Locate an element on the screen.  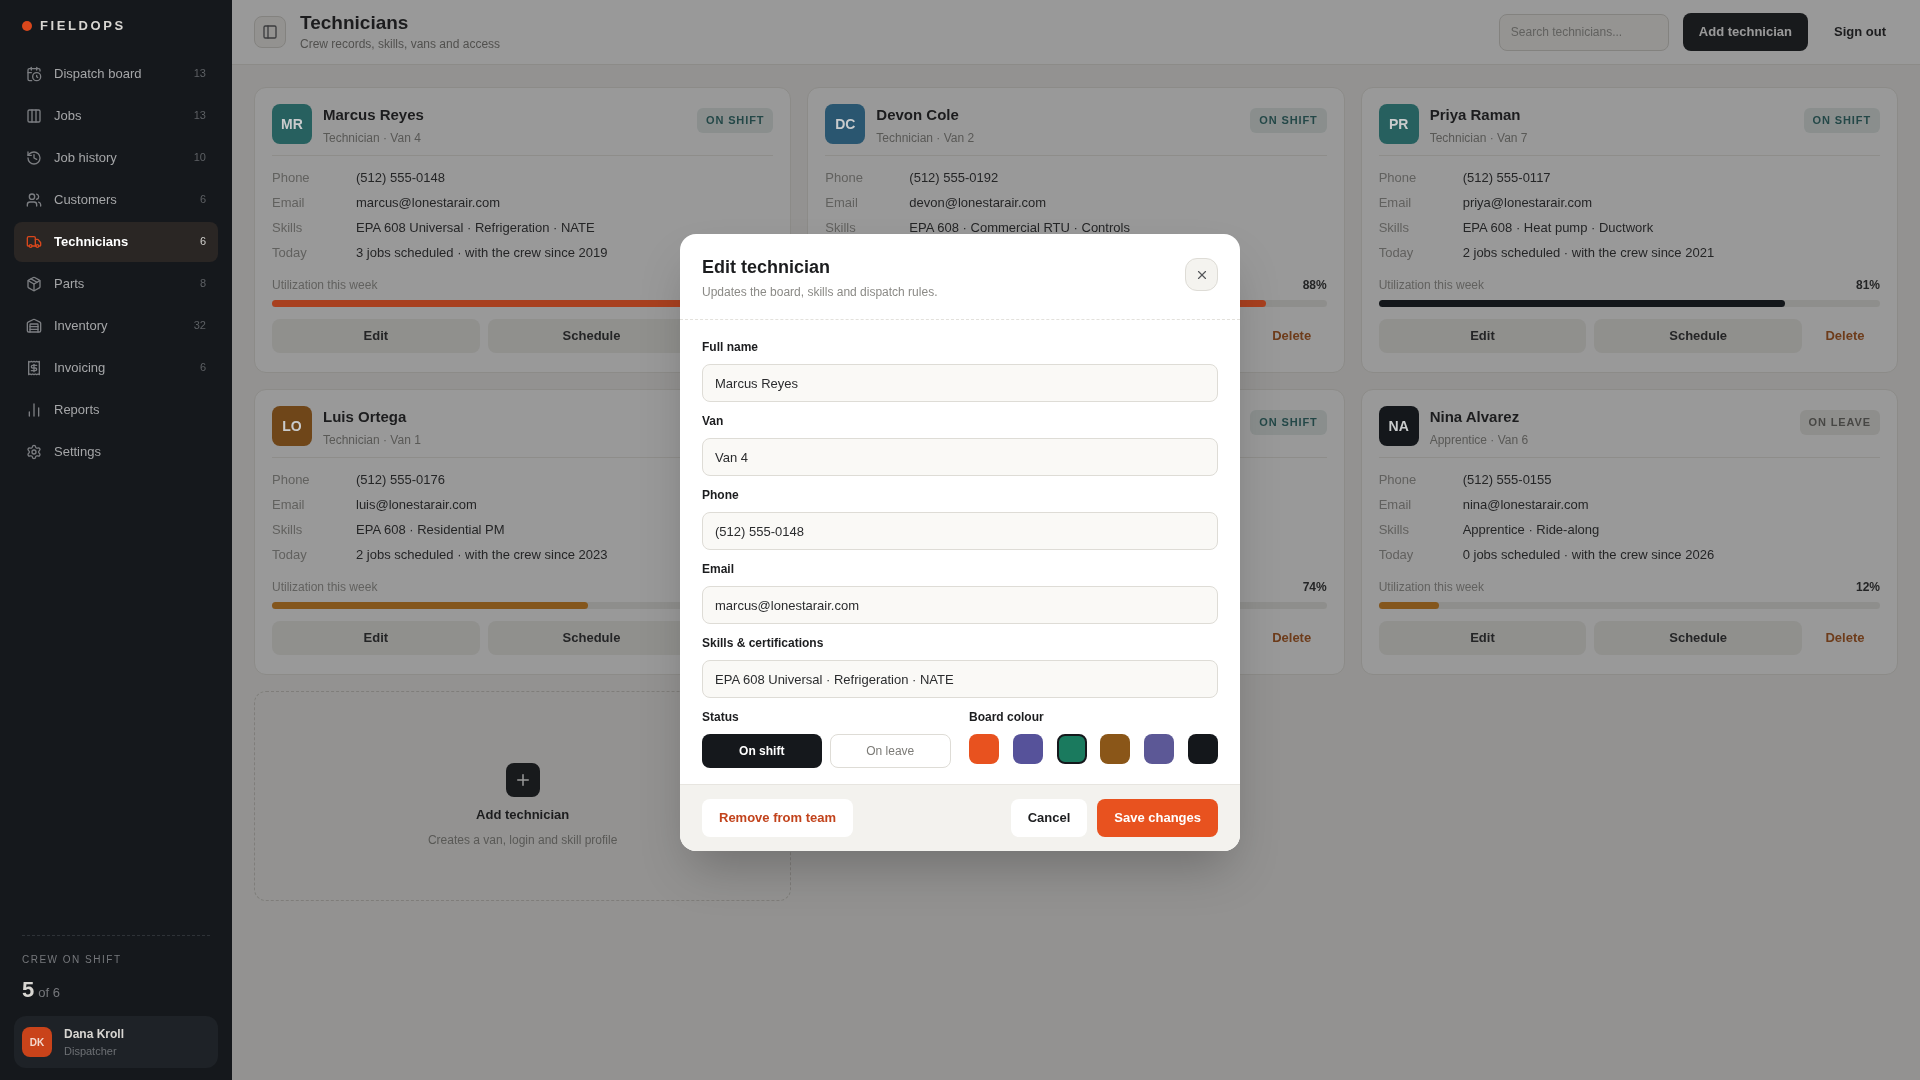
utilization-reading: 74% is located at coordinates (1314, 587).